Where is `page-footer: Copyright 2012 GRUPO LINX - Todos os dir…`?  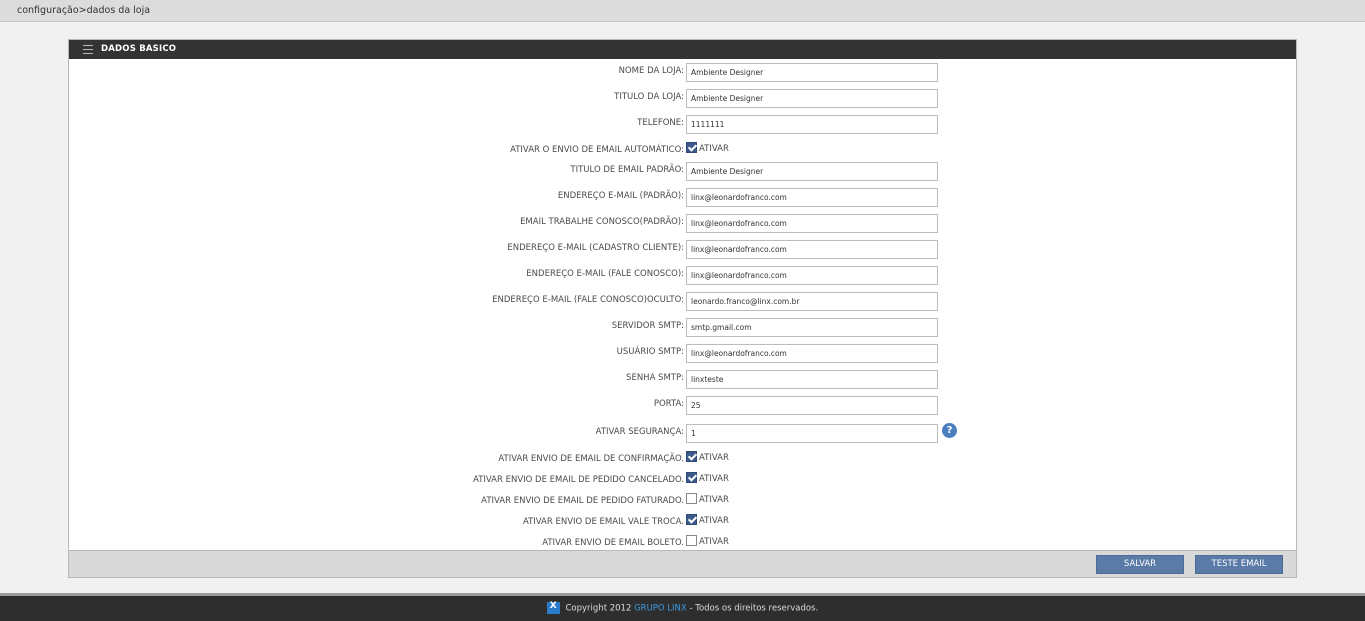 page-footer: Copyright 2012 GRUPO LINX - Todos os dir… is located at coordinates (682, 607).